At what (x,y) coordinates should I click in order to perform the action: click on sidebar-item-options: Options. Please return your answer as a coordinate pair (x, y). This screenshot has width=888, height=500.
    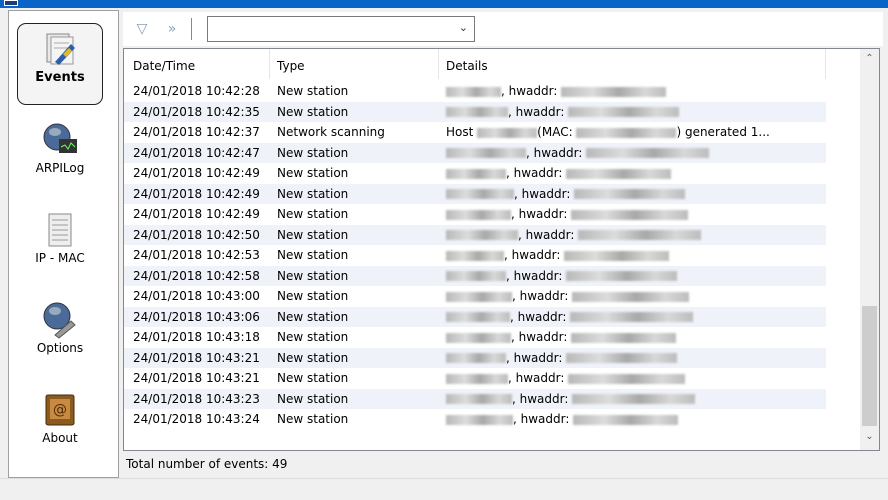
    Looking at the image, I should click on (60, 336).